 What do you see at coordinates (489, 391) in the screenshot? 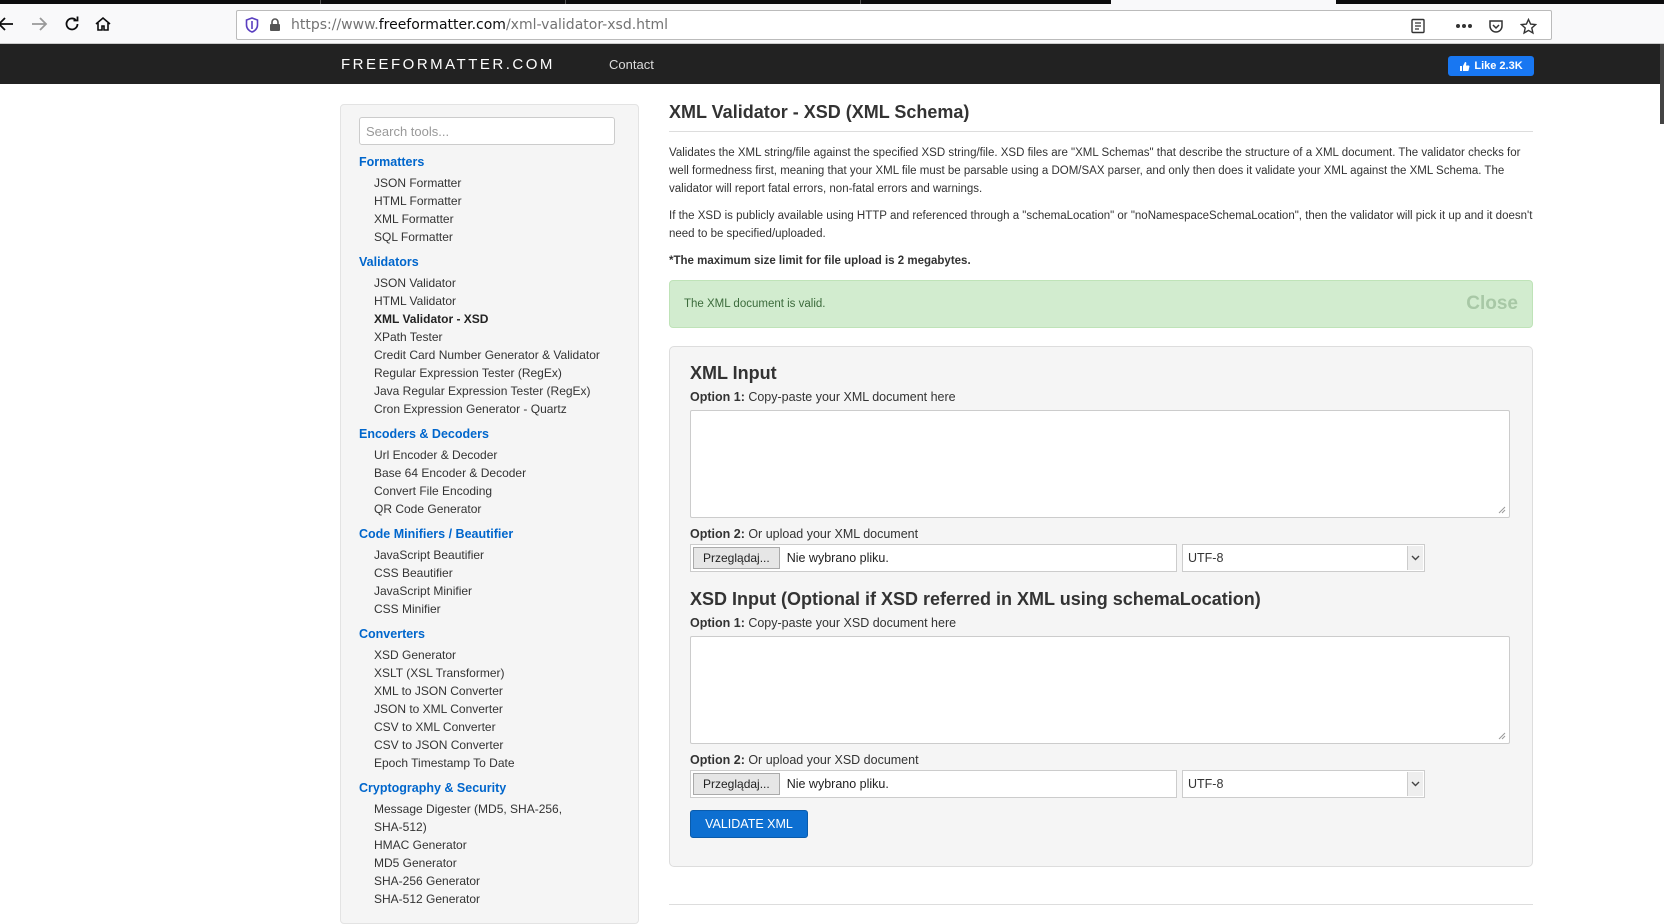
I see `sidebar-item: Java Regular Expression Tester (RegEx)` at bounding box center [489, 391].